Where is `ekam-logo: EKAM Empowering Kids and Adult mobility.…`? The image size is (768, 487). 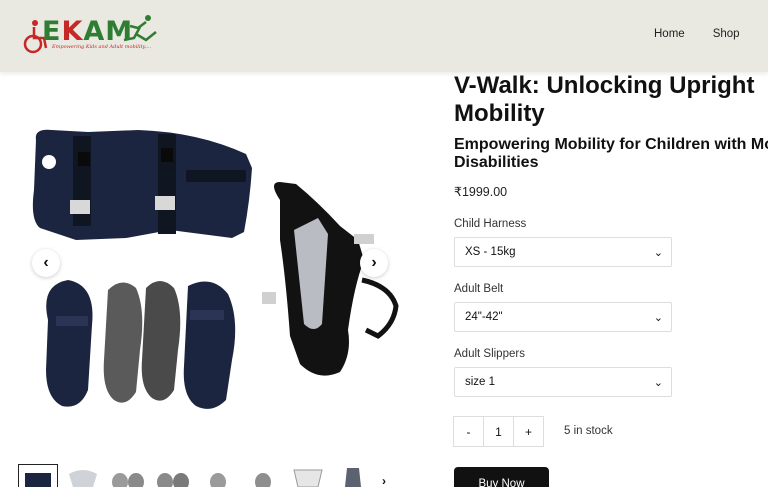 ekam-logo: EKAM Empowering Kids and Adult mobility.… is located at coordinates (90, 35).